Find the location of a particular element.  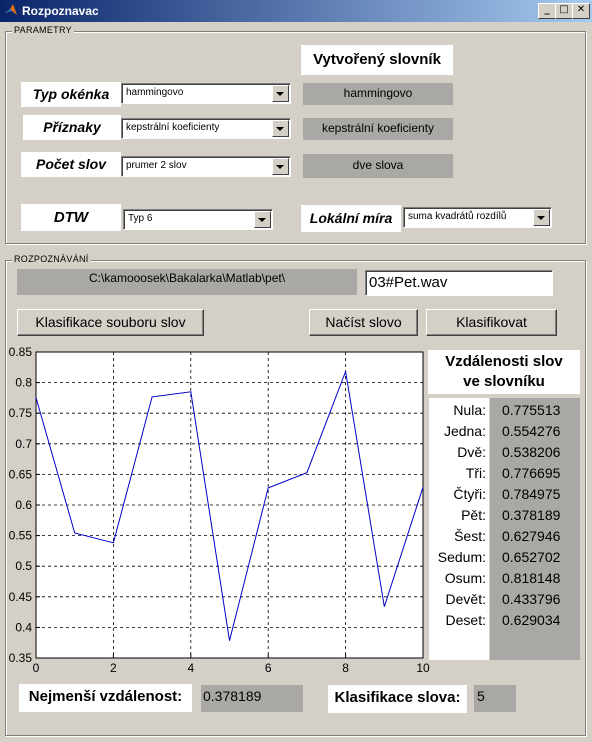

y-tick-label: 0.5 is located at coordinates (23, 566).